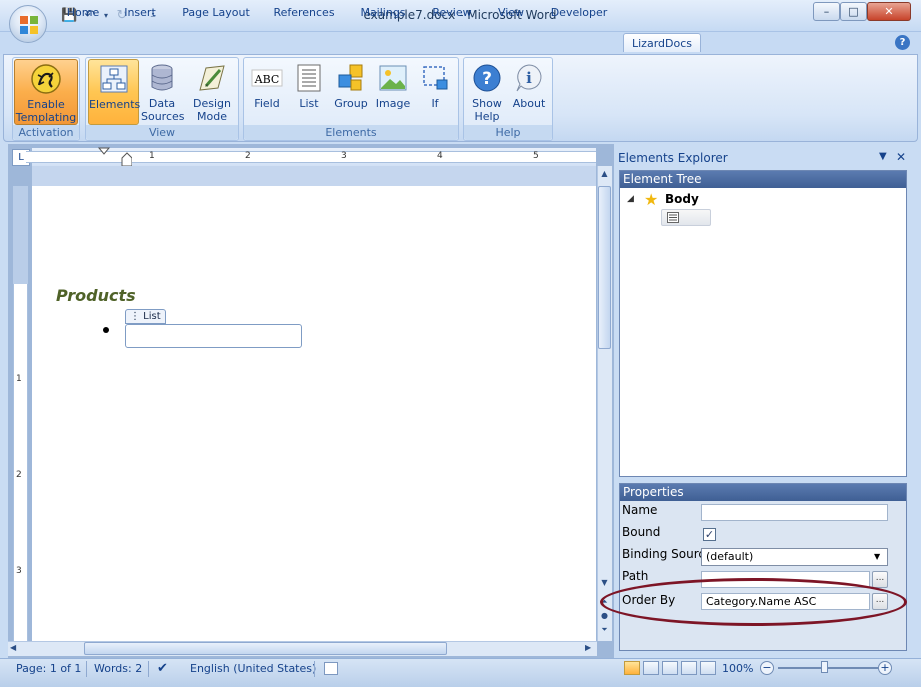 Image resolution: width=921 pixels, height=687 pixels. I want to click on name-label: Name, so click(640, 510).